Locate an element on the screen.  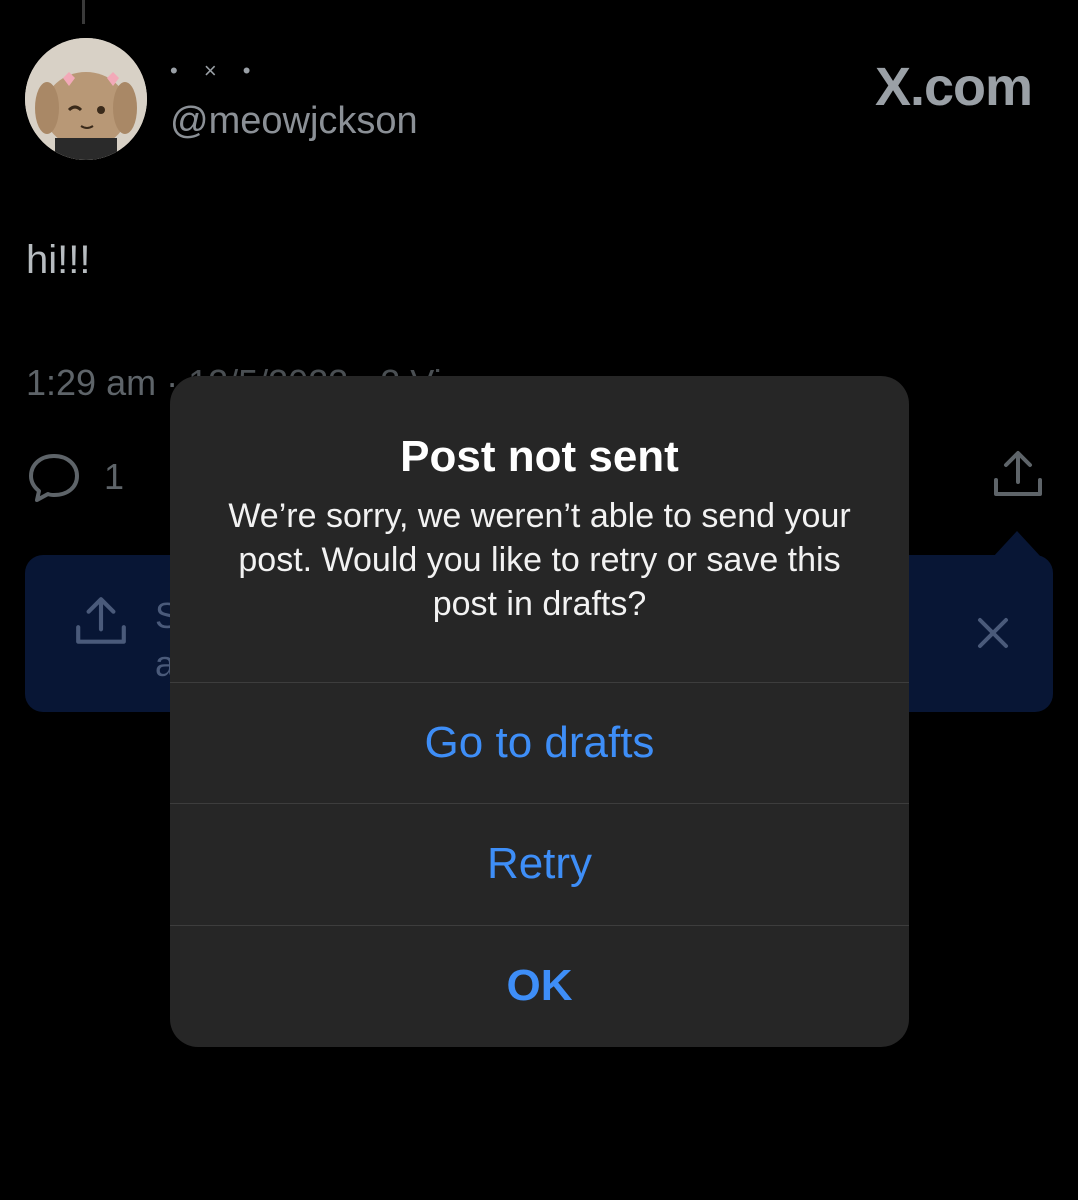
retry-button: Retry is located at coordinates (539, 863).